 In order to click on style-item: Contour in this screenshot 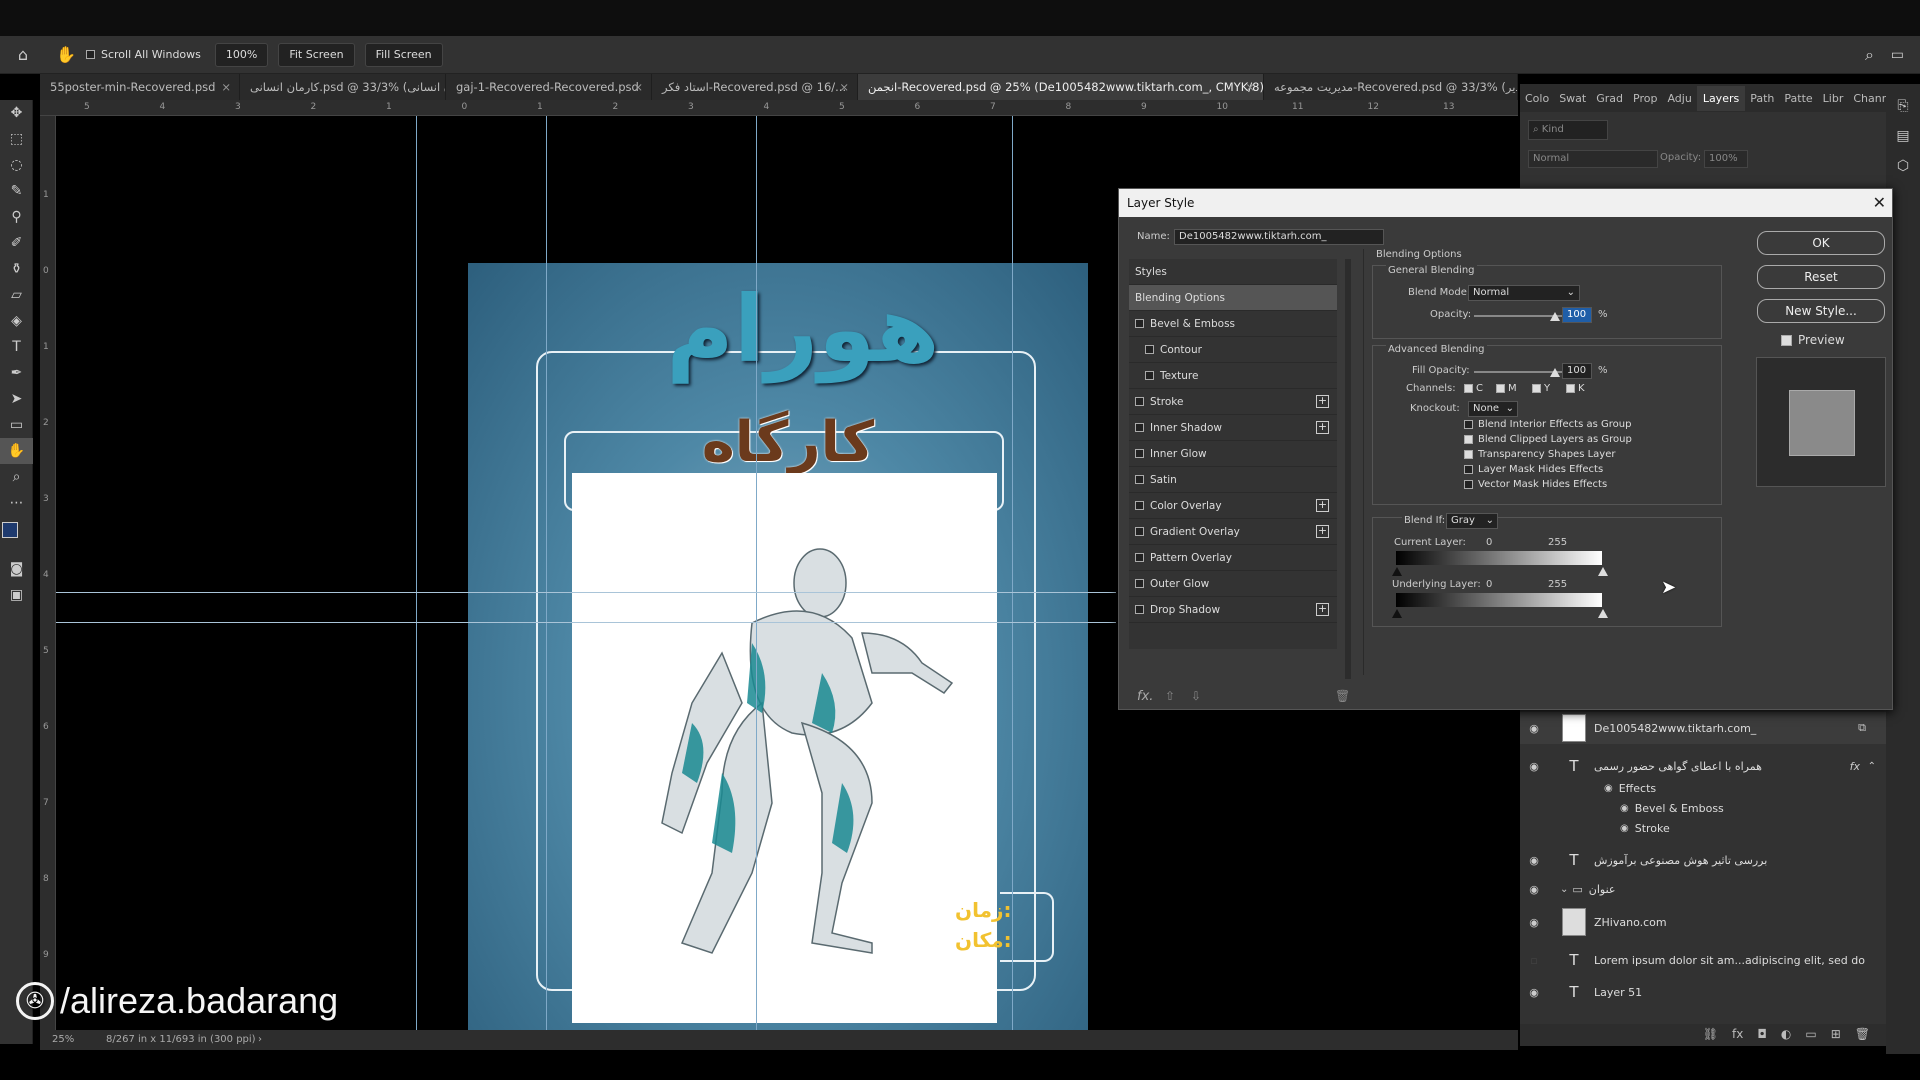, I will do `click(1233, 350)`.